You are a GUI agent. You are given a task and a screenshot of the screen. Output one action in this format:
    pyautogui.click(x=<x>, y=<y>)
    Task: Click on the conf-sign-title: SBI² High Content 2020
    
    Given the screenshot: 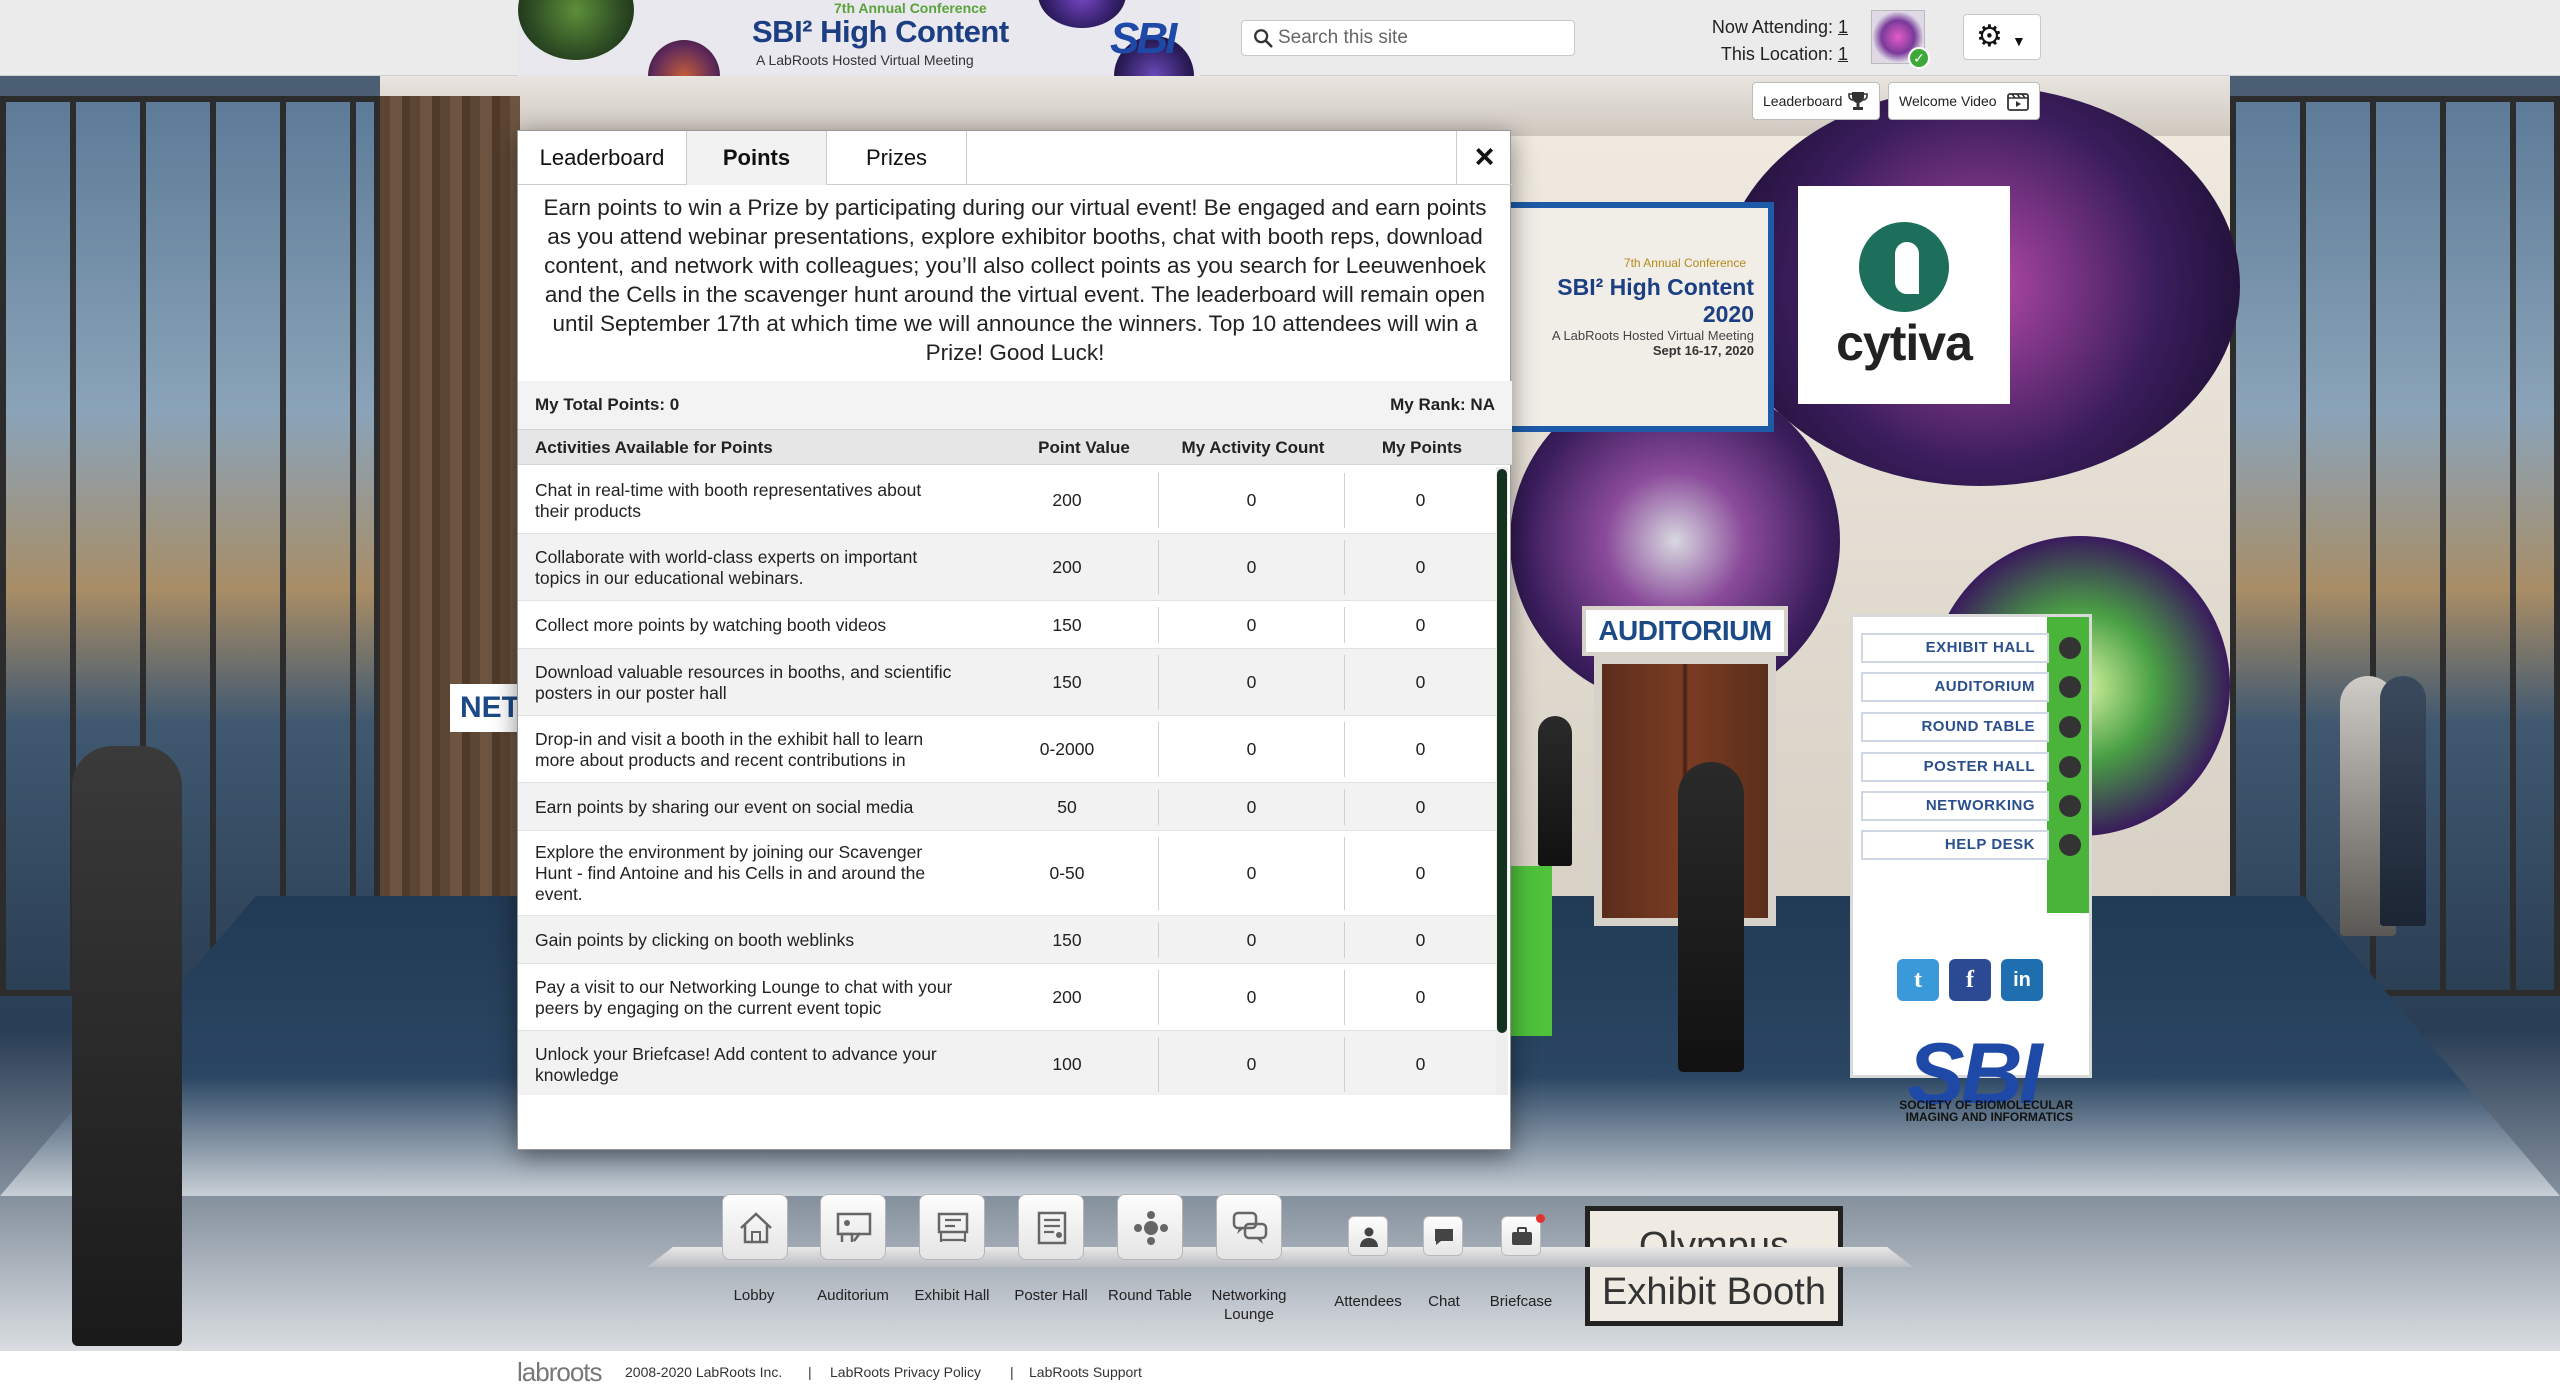 What is the action you would take?
    pyautogui.click(x=1655, y=300)
    